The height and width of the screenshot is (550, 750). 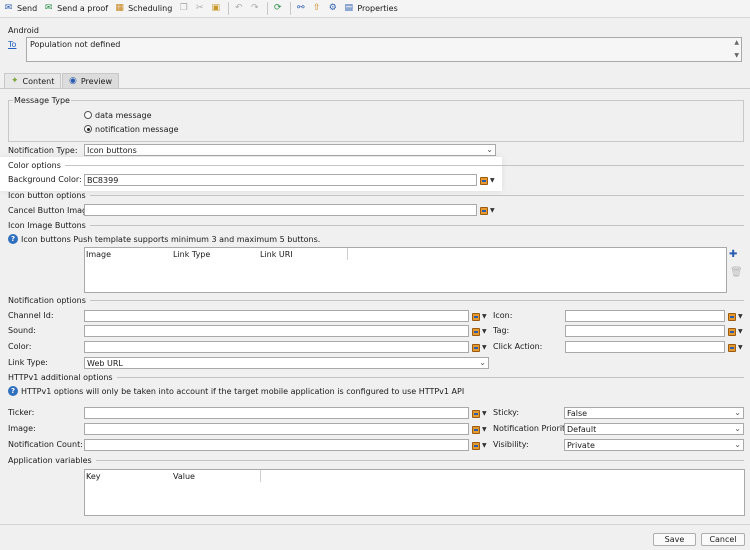 What do you see at coordinates (192, 254) in the screenshot?
I see `grid-header-link-type: Link Type` at bounding box center [192, 254].